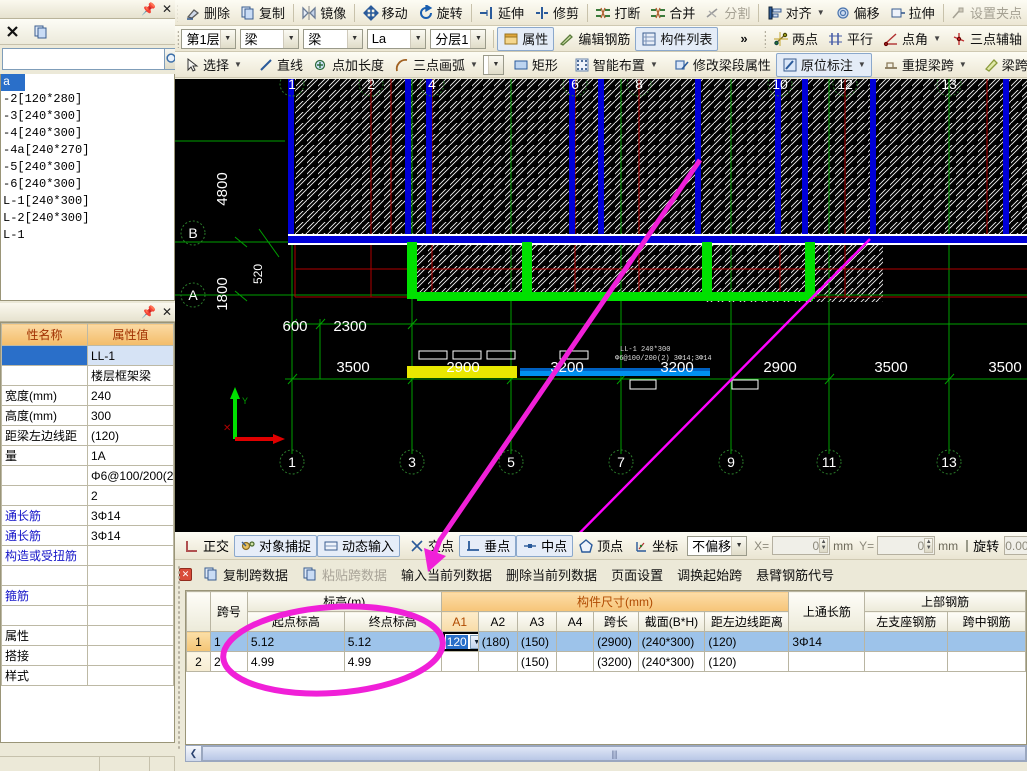 Image resolution: width=1027 pixels, height=771 pixels. I want to click on table-hscrollbar: ❮ ||||, so click(606, 753).